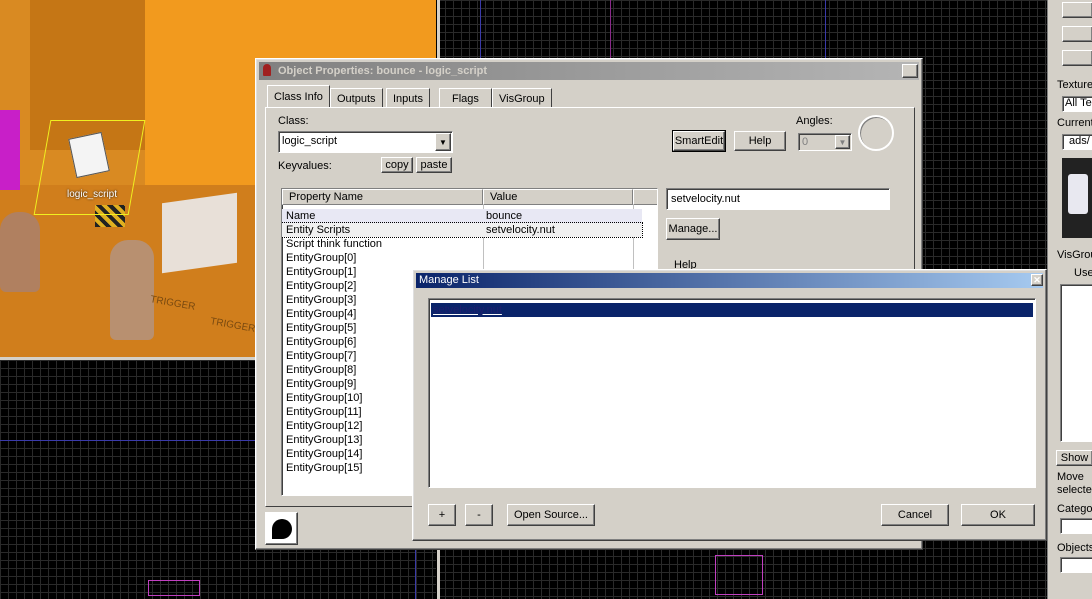 This screenshot has width=1092, height=599. Describe the element at coordinates (462, 244) in the screenshot. I see `table-row: Script think function` at that location.